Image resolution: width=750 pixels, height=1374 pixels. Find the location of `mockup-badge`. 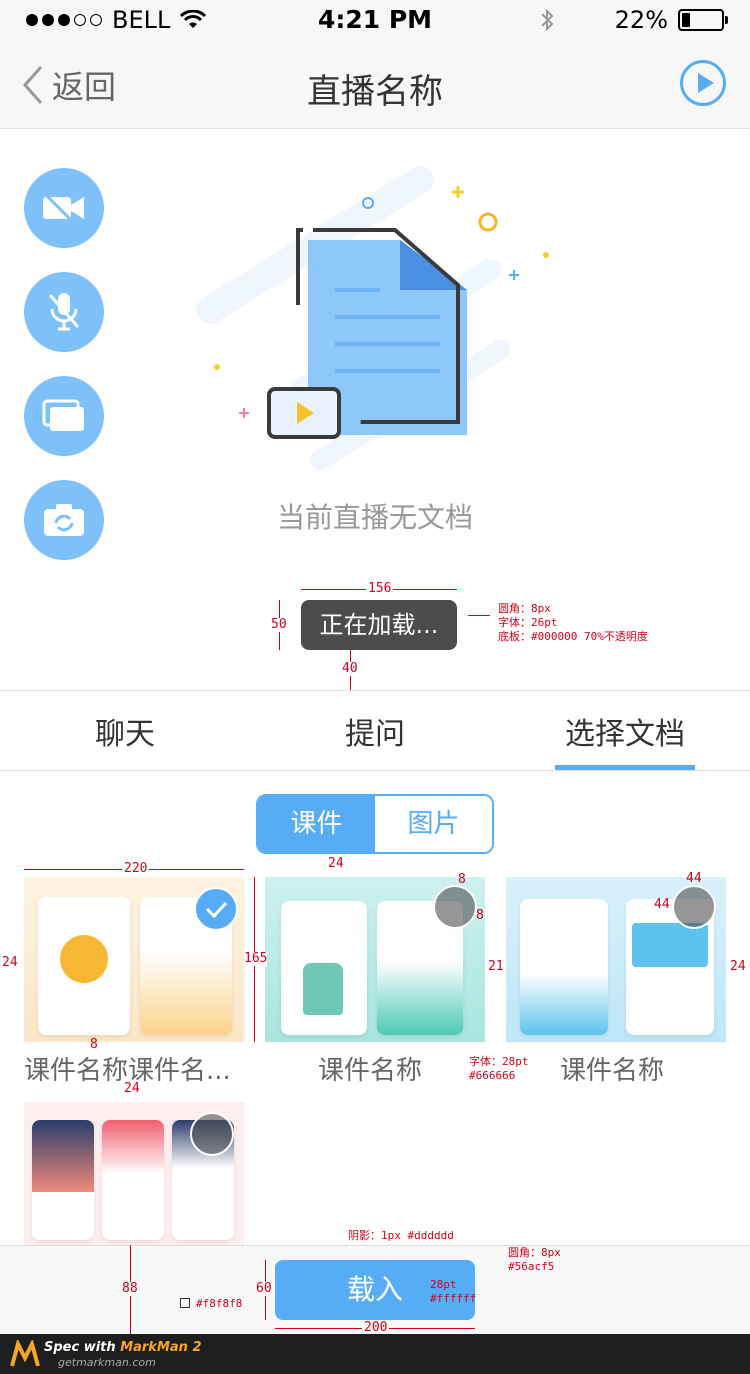

mockup-badge is located at coordinates (84, 959).